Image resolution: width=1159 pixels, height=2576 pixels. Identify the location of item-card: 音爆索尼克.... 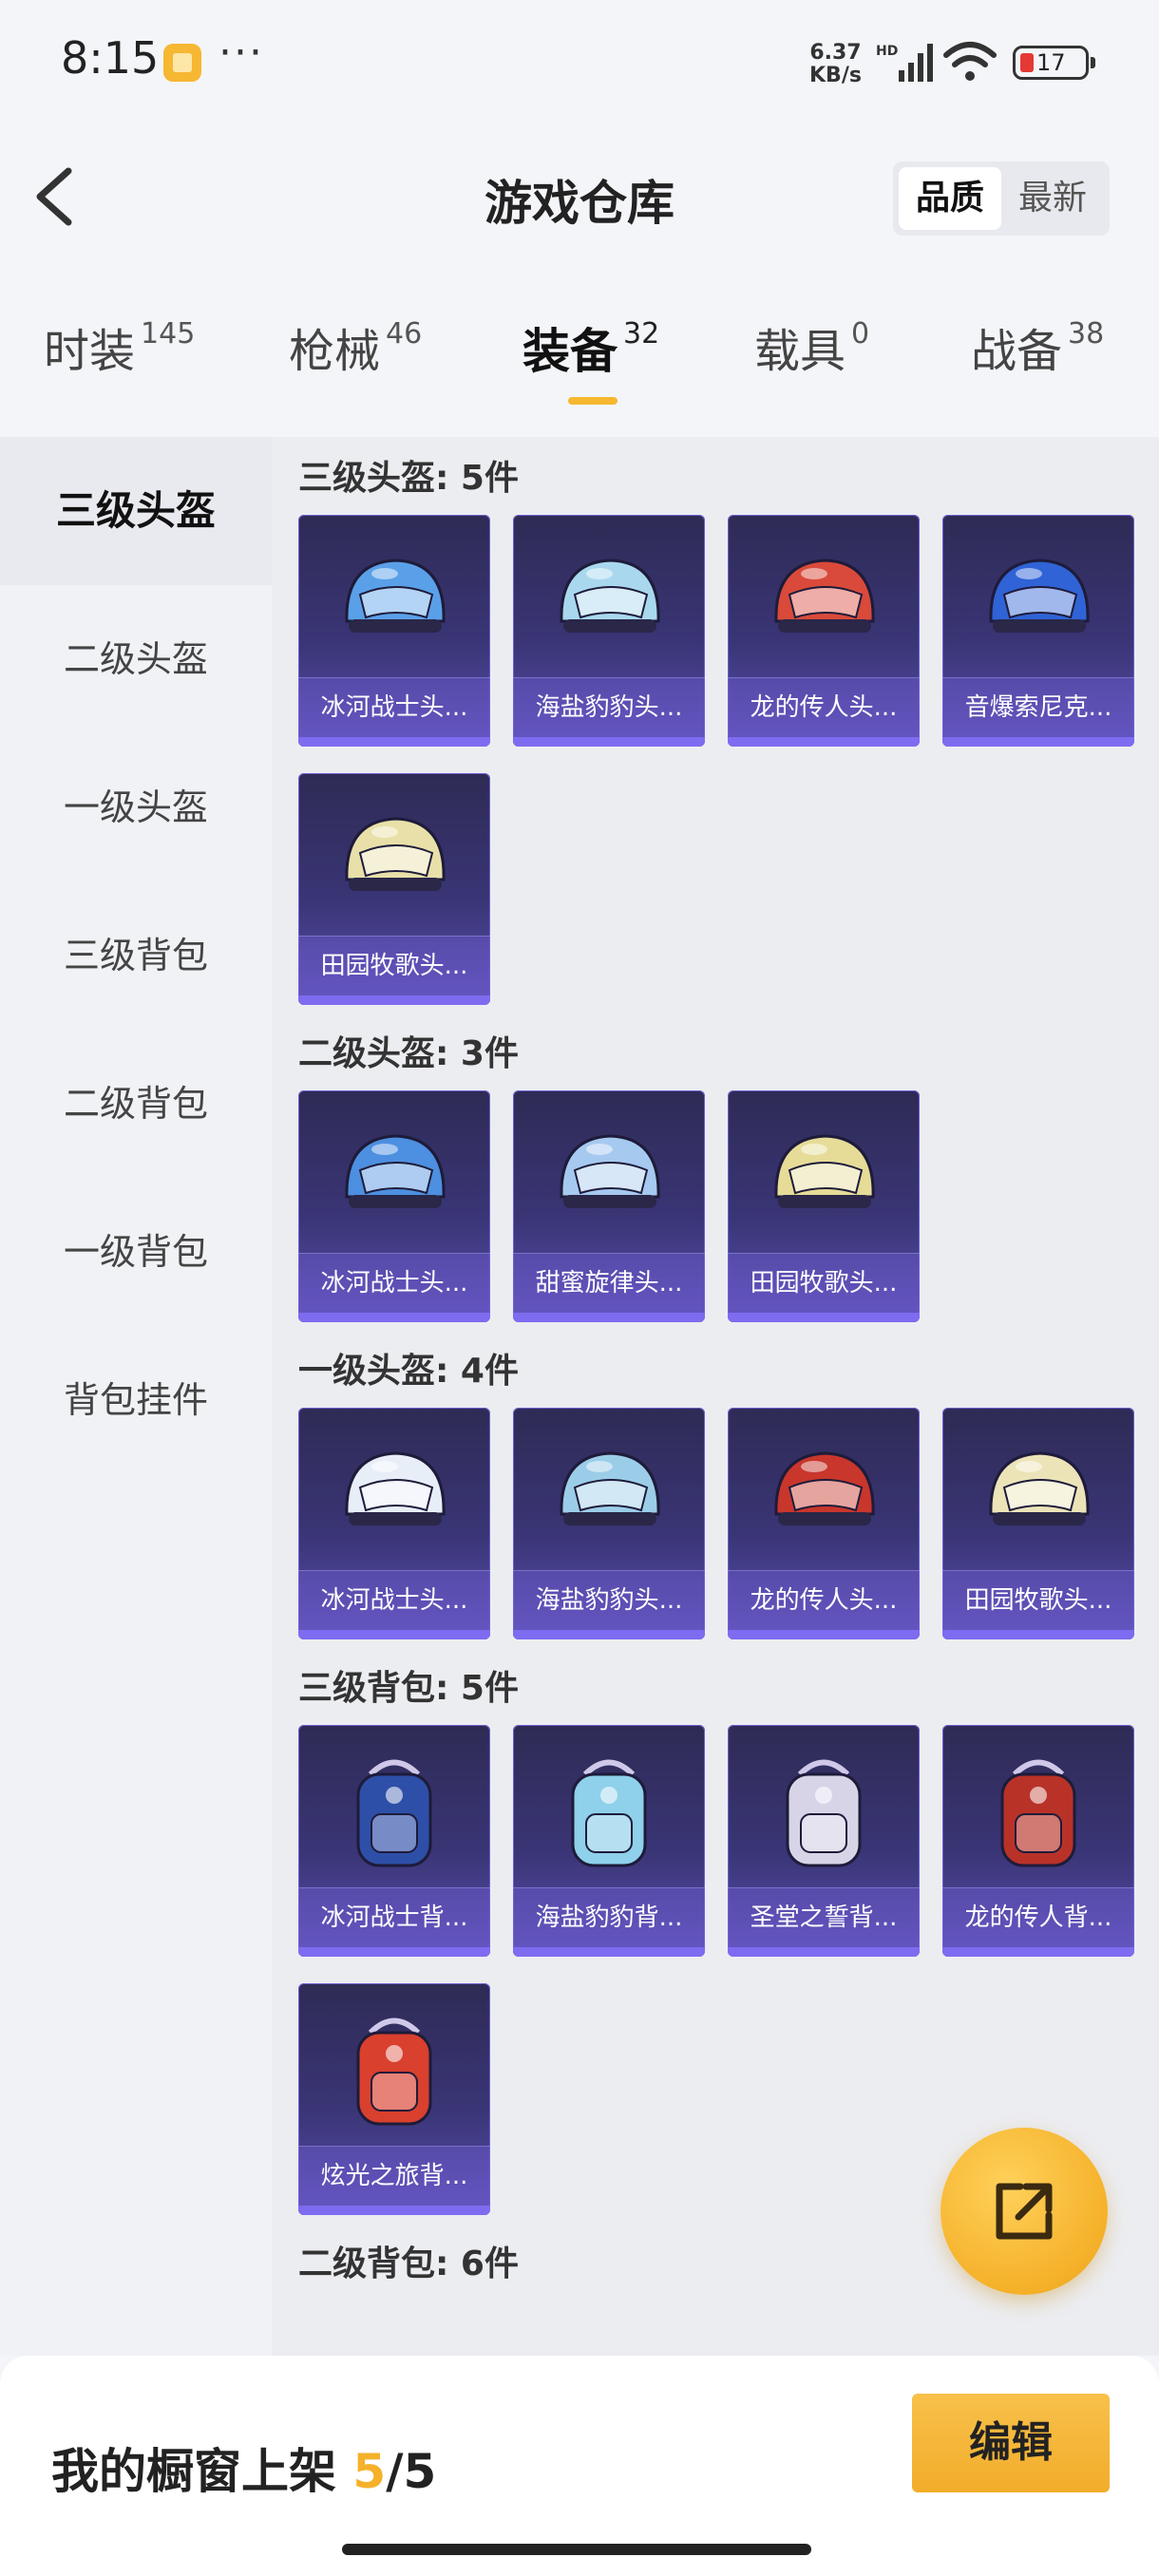
(1038, 631).